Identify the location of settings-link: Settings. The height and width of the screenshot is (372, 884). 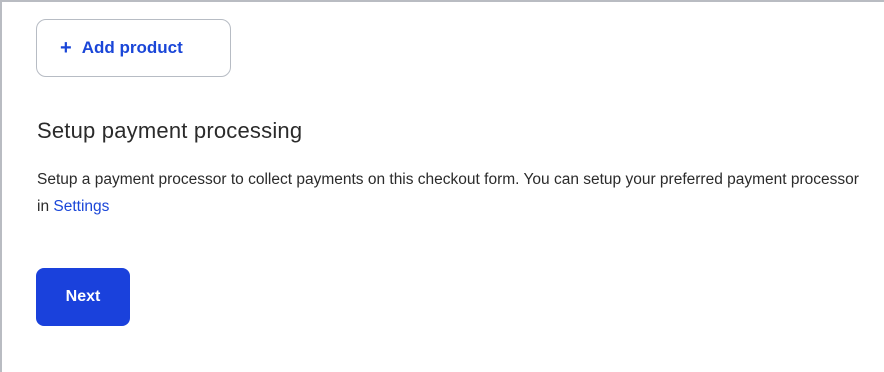
(81, 206).